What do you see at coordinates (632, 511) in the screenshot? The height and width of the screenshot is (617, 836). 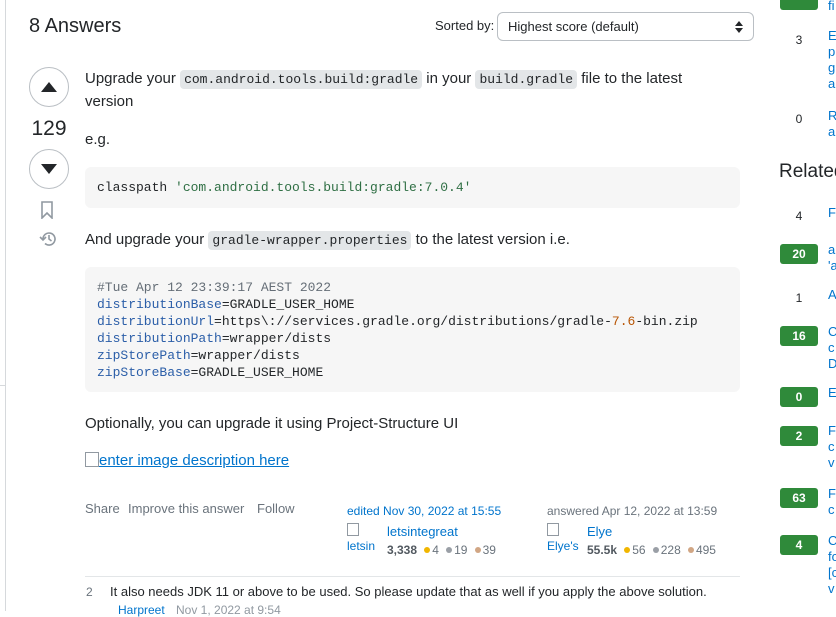 I see `answered-timestamp: answered Apr 12, 2022 at 13:59` at bounding box center [632, 511].